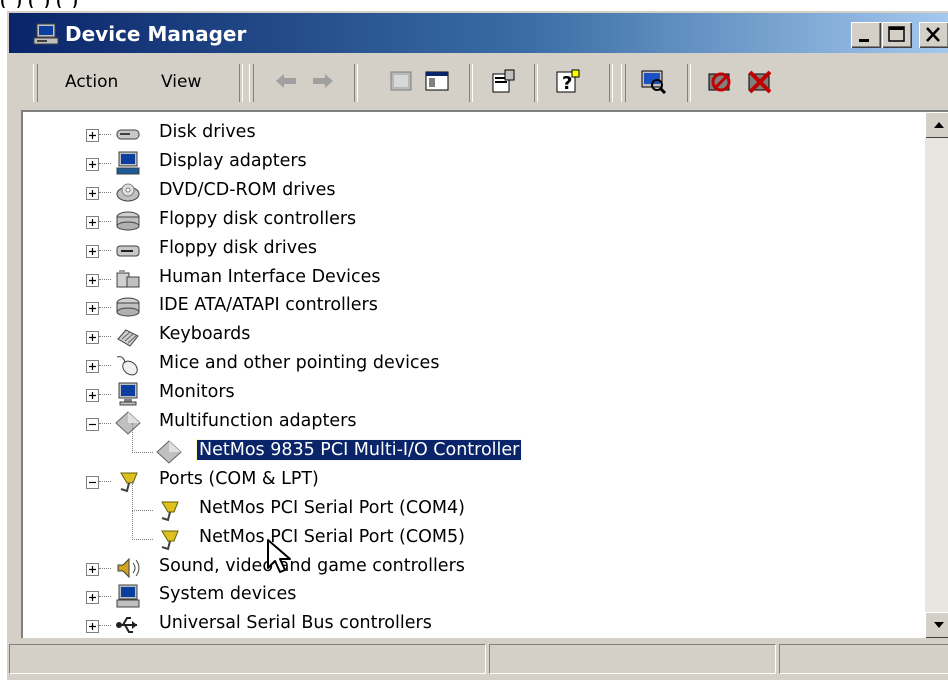 The height and width of the screenshot is (680, 948). I want to click on properties-icon, so click(503, 81).